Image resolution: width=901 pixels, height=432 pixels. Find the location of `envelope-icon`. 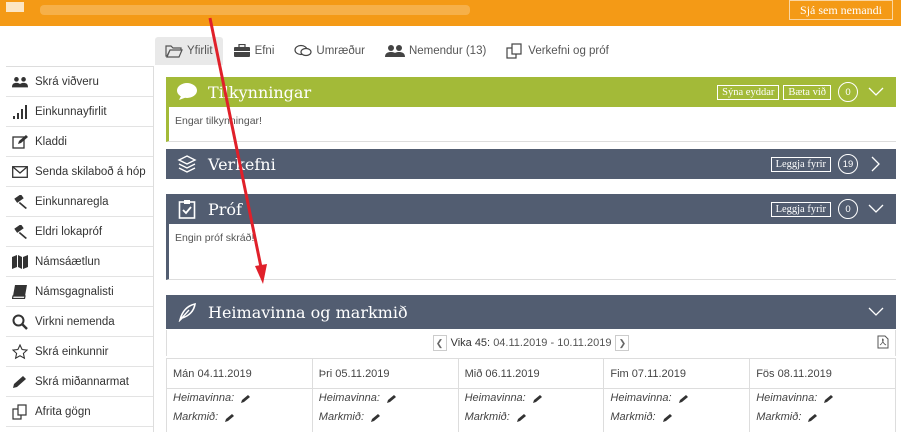

envelope-icon is located at coordinates (20, 172).